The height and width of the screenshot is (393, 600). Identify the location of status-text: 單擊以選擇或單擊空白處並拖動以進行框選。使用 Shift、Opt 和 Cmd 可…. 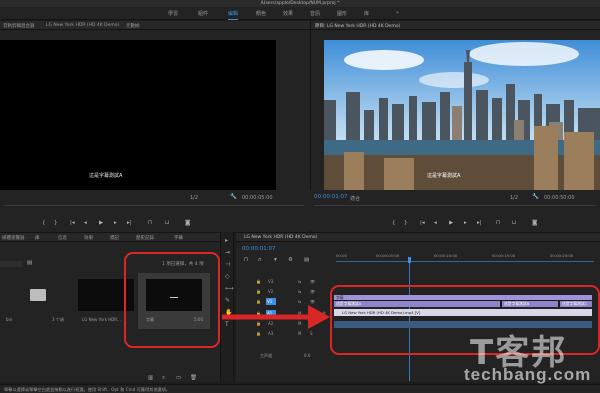
(87, 389).